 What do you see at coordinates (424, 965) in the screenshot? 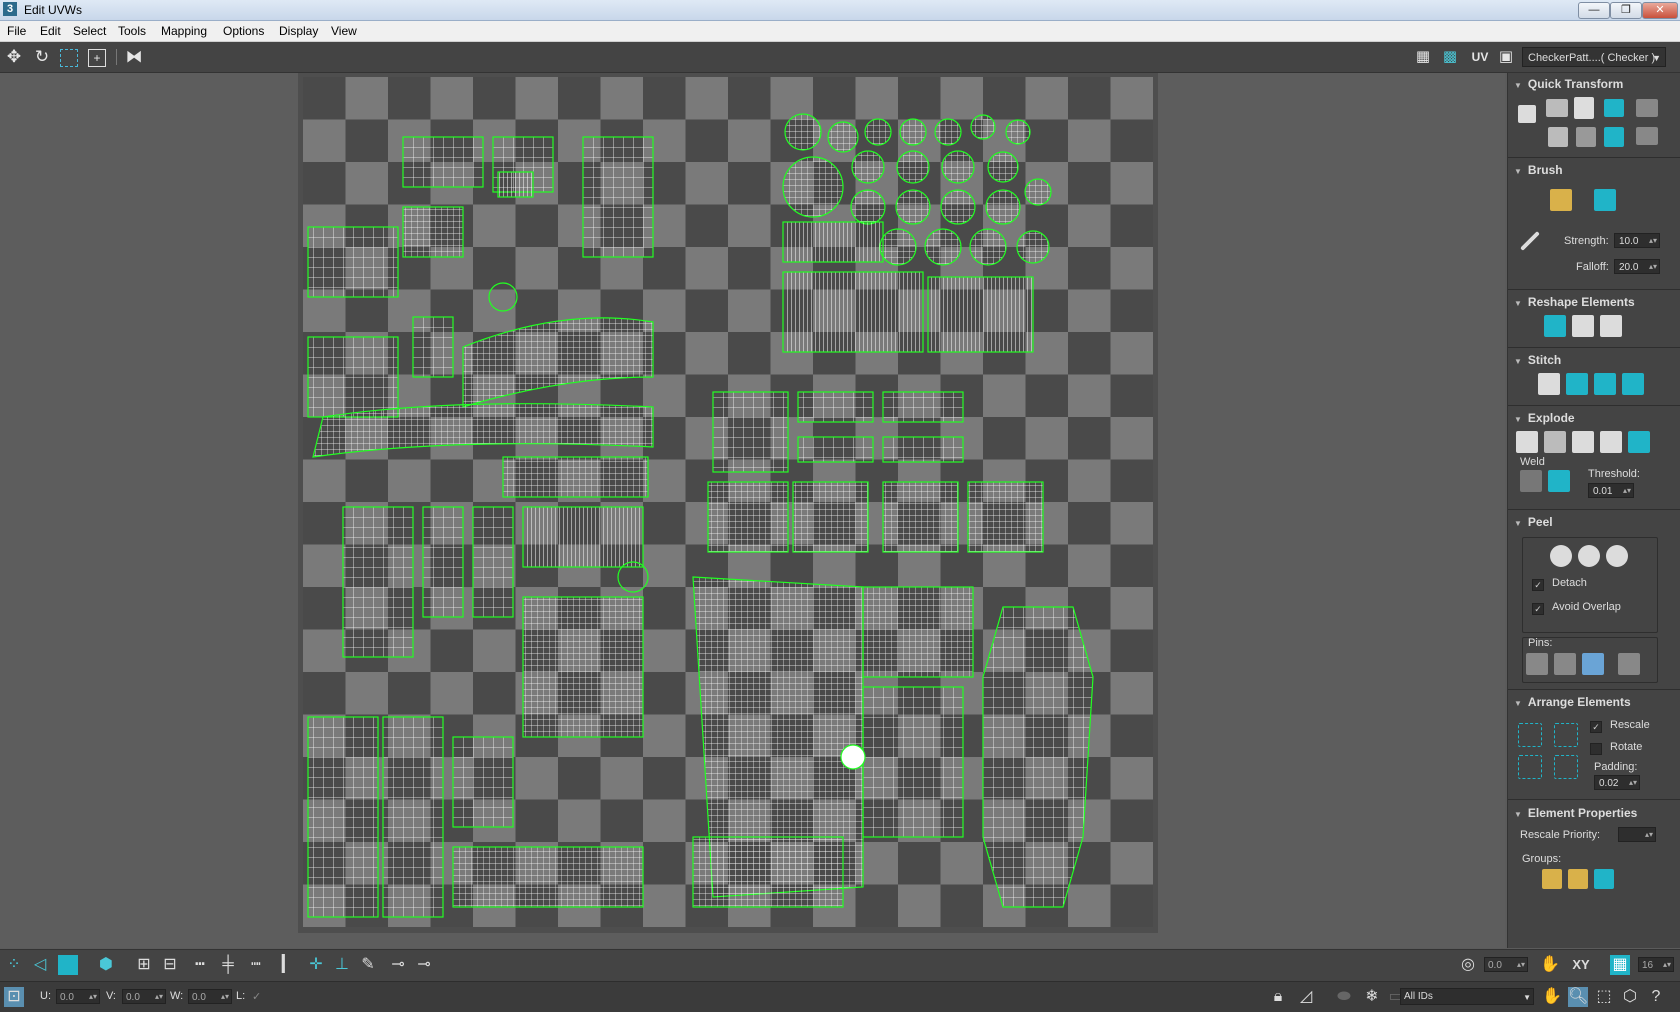
I see `select-by-element-icon: ⊸` at bounding box center [424, 965].